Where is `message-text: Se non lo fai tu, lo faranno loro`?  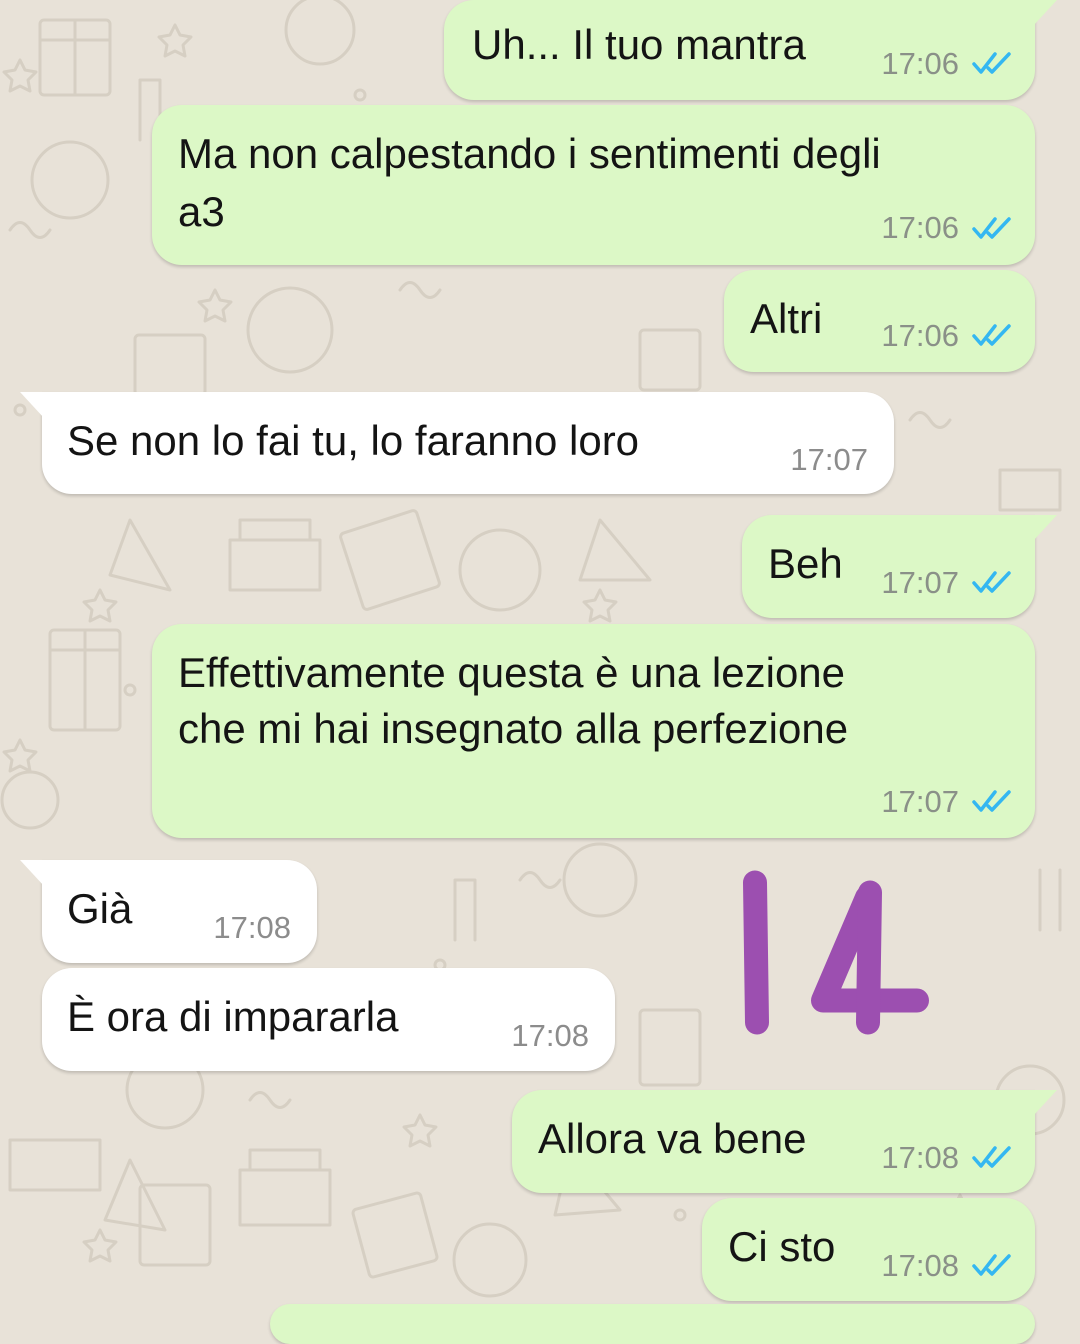 message-text: Se non lo fai tu, lo faranno loro is located at coordinates (353, 440).